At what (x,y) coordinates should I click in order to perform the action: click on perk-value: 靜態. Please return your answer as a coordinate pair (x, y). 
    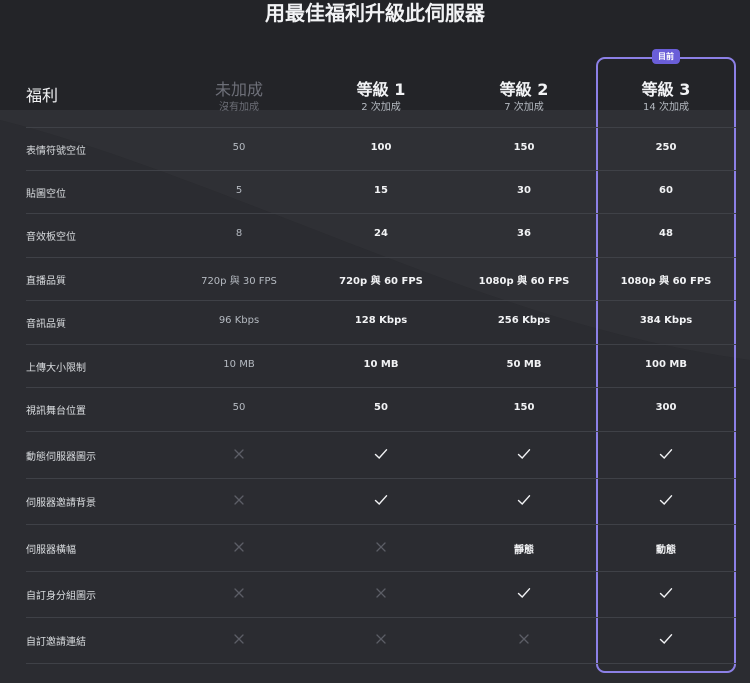
    Looking at the image, I should click on (524, 550).